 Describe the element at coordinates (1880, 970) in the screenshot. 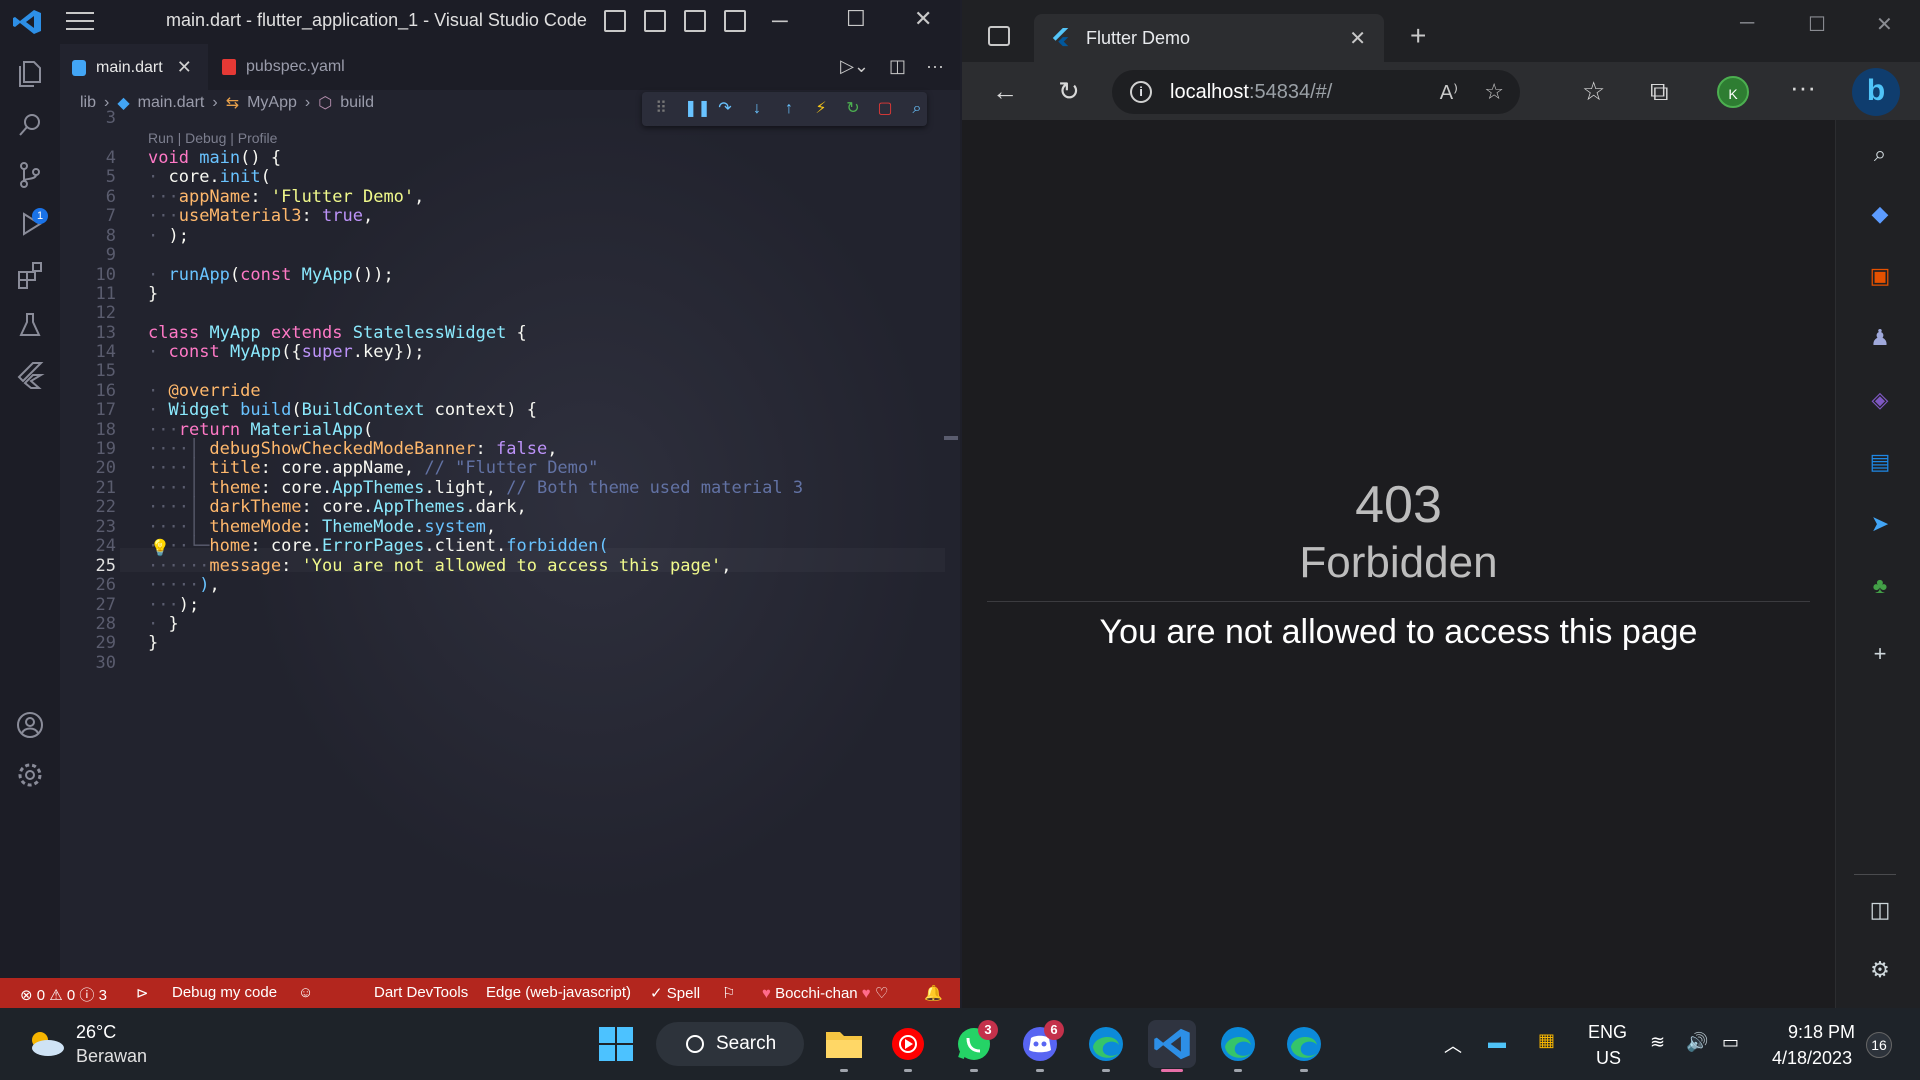

I see `sidebar-settings-gear-icon: ⚙` at that location.